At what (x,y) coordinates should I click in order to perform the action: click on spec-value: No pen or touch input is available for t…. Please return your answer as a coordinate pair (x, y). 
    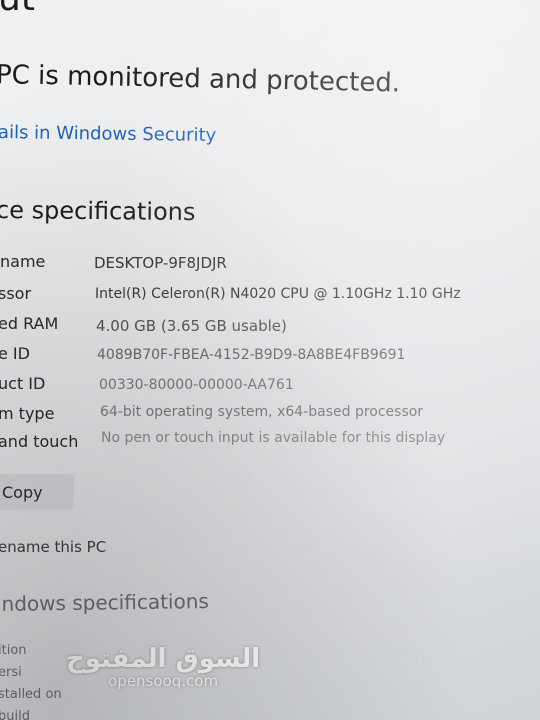
    Looking at the image, I should click on (273, 438).